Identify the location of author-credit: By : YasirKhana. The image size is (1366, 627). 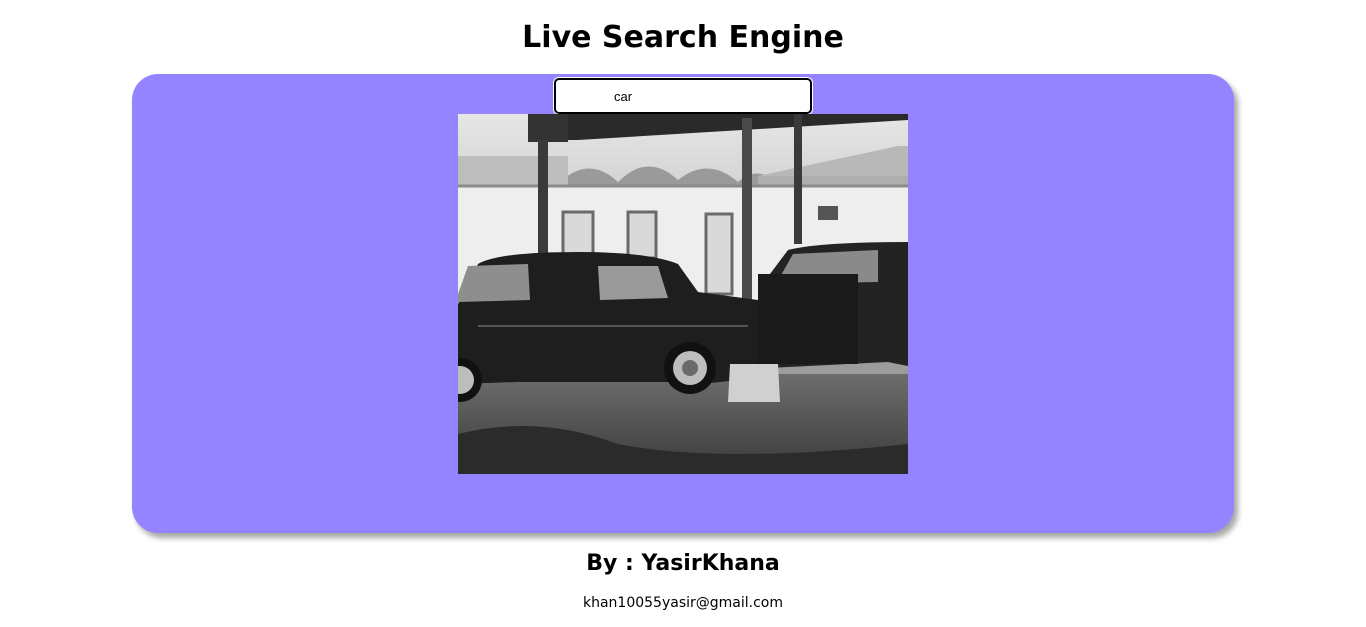
(683, 563).